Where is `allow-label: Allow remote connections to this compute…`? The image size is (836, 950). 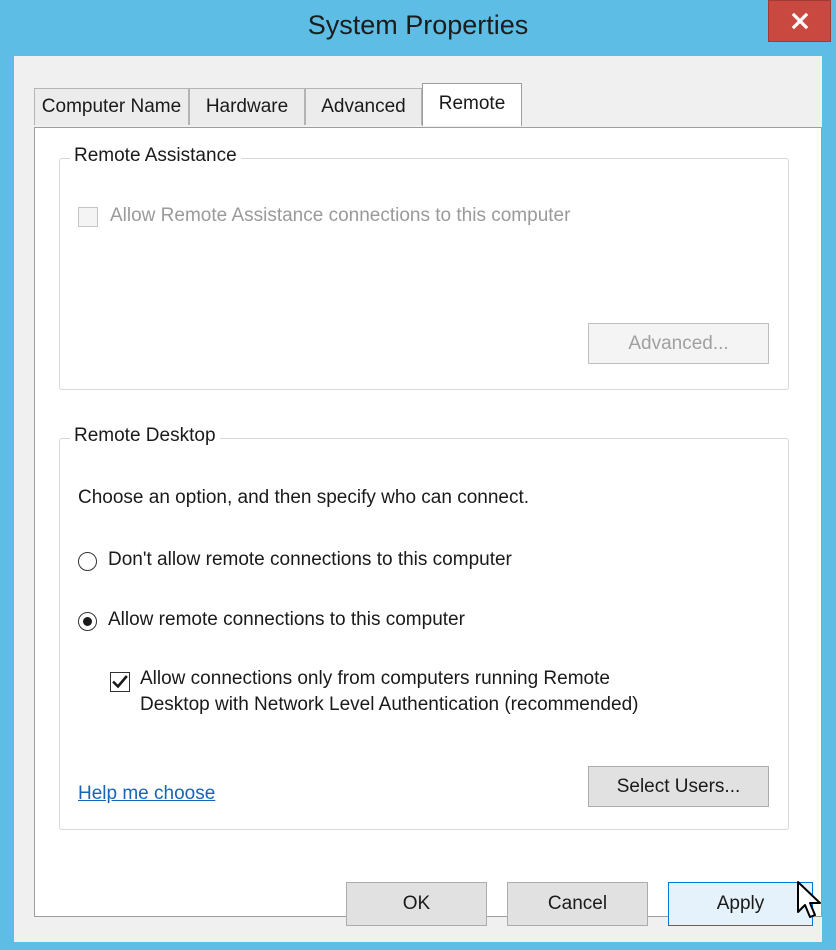 allow-label: Allow remote connections to this compute… is located at coordinates (286, 619).